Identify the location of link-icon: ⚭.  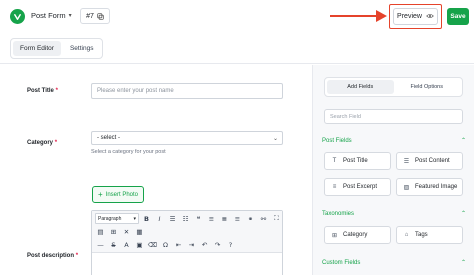
(250, 218).